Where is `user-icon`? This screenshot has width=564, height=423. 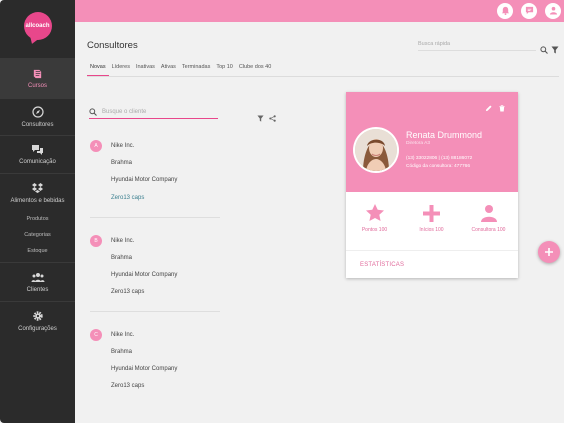 user-icon is located at coordinates (553, 11).